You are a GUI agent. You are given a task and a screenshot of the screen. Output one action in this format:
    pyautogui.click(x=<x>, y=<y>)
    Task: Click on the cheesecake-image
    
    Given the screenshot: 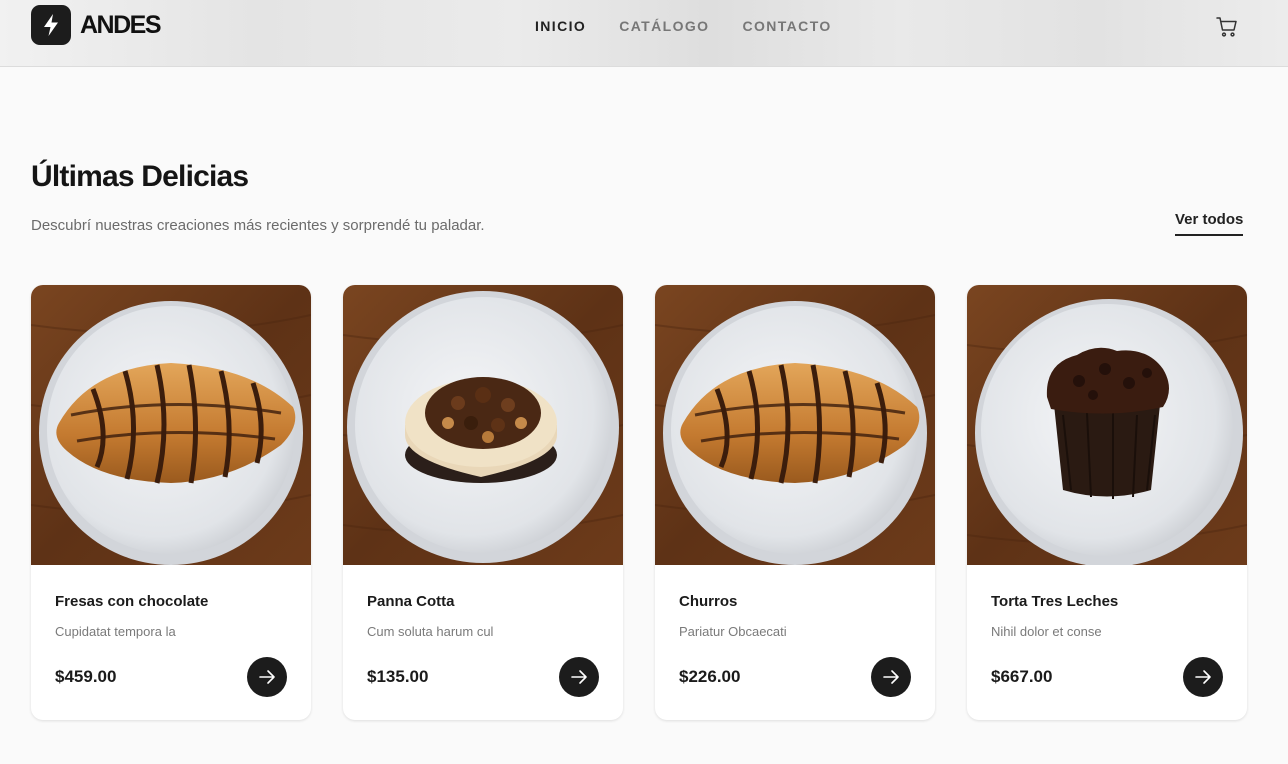 What is the action you would take?
    pyautogui.click(x=483, y=425)
    